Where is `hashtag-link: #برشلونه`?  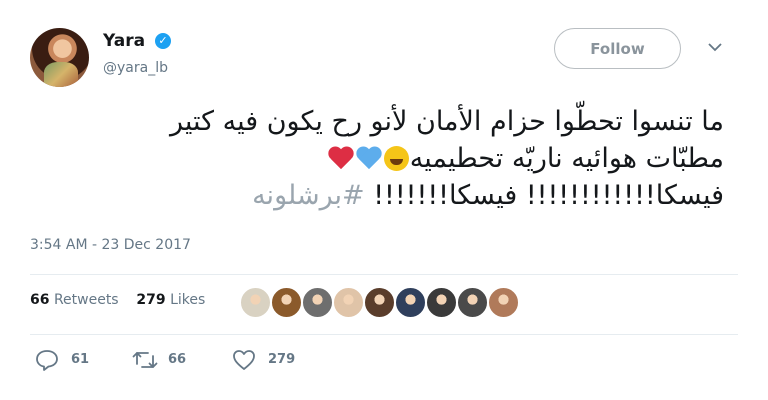 hashtag-link: #برشلونه is located at coordinates (308, 195).